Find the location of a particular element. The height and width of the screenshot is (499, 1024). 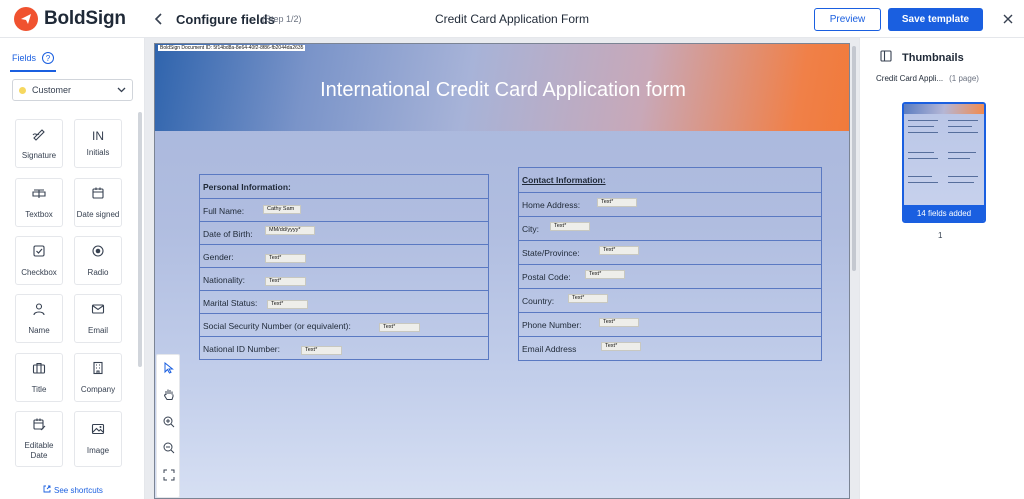

field-company: Company is located at coordinates (98, 377).